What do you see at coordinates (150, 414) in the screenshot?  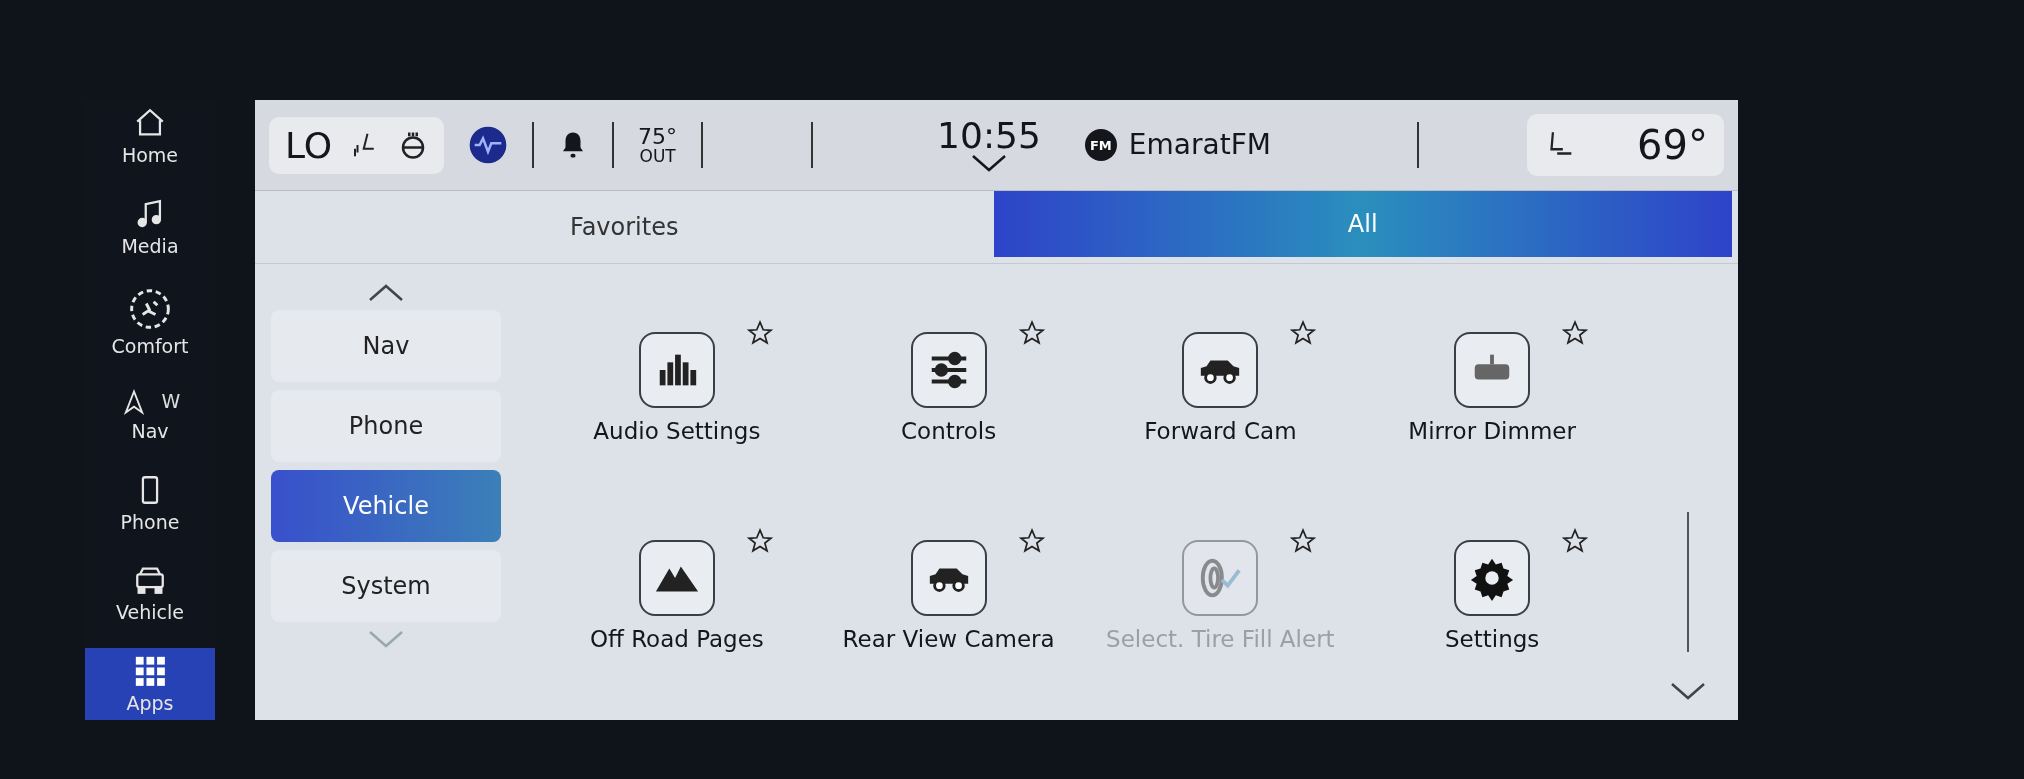 I see `side-nav-item: W Nav` at bounding box center [150, 414].